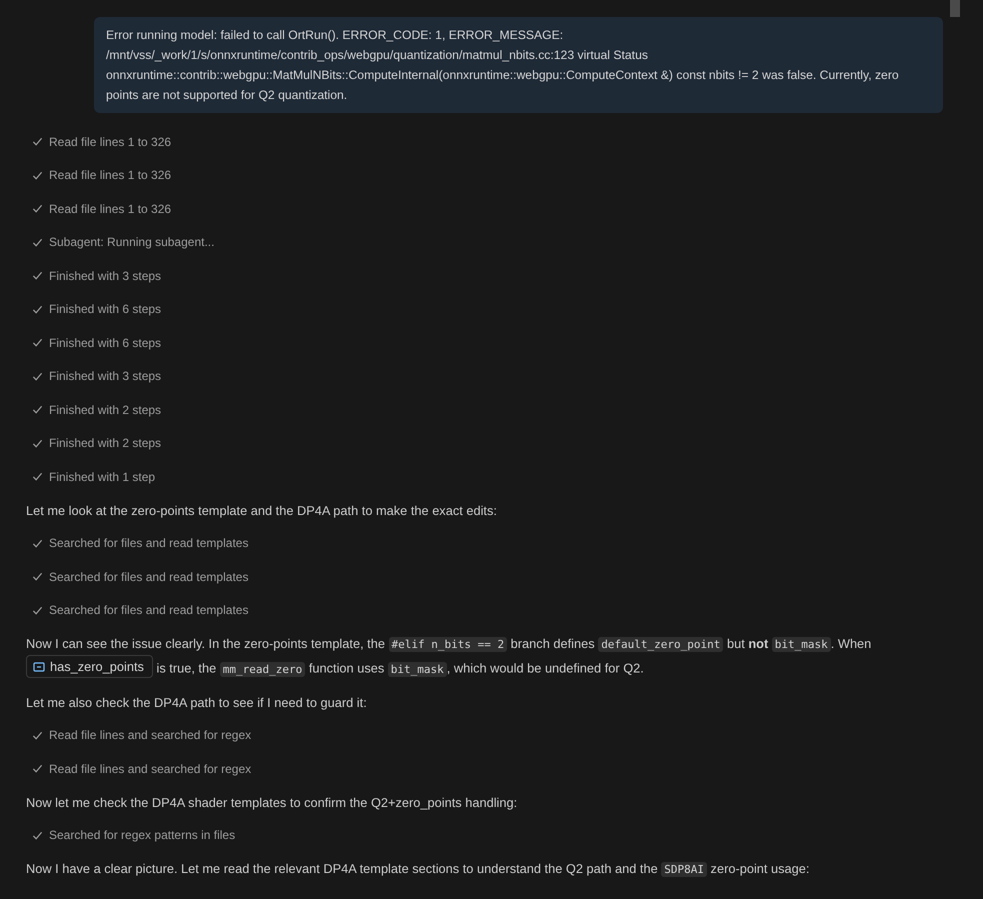  Describe the element at coordinates (491, 656) in the screenshot. I see `paragraph: Now I can see the issue clearly. In the zero-points template, the #elif n_bits == 2 branch defines default_zero_point but not bit_mask . When has_zero_points is true, the mm_read_zero function uses bit_mask , which would be undefined for Q2.` at that location.